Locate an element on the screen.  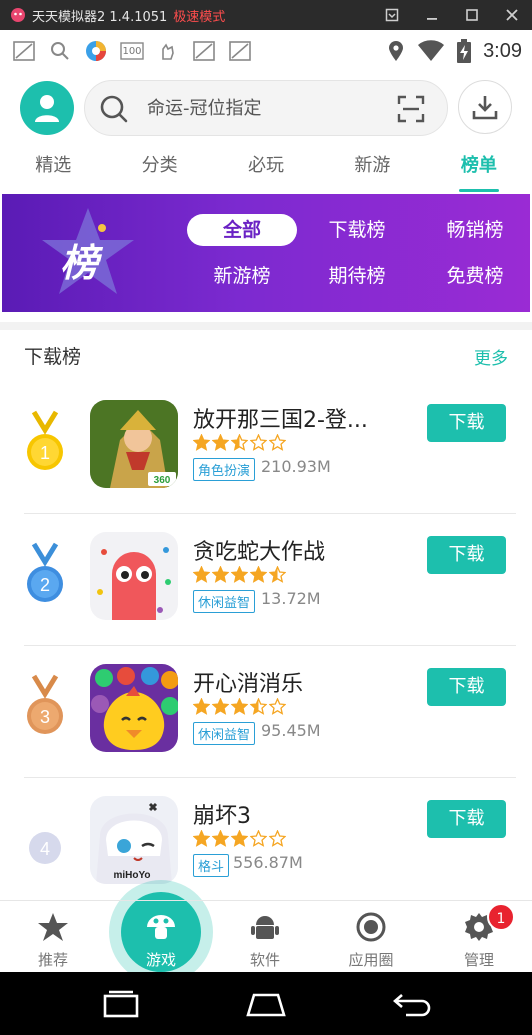
app-name: 开心消消乐 is located at coordinates (303, 682).